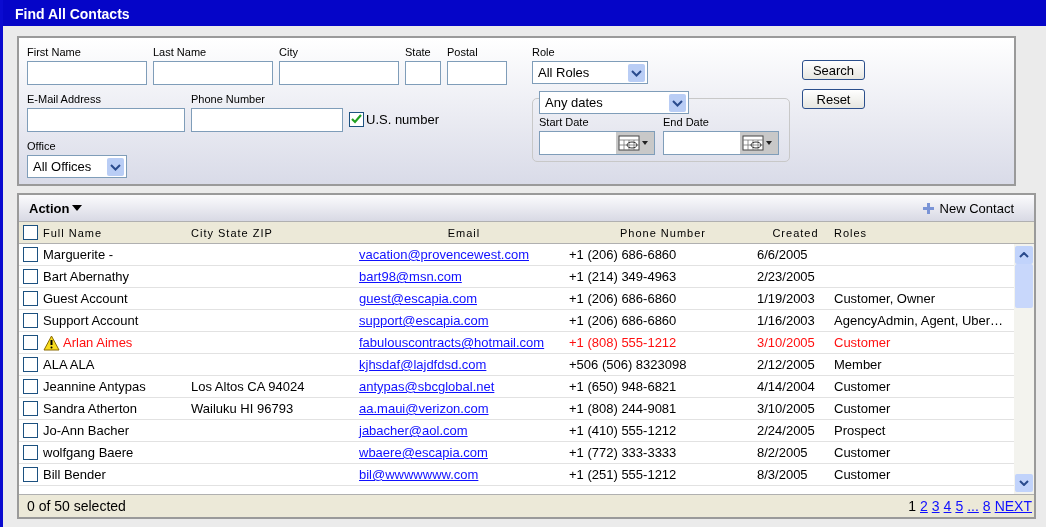 The height and width of the screenshot is (527, 1046). I want to click on scroll-down-icon, so click(1024, 483).